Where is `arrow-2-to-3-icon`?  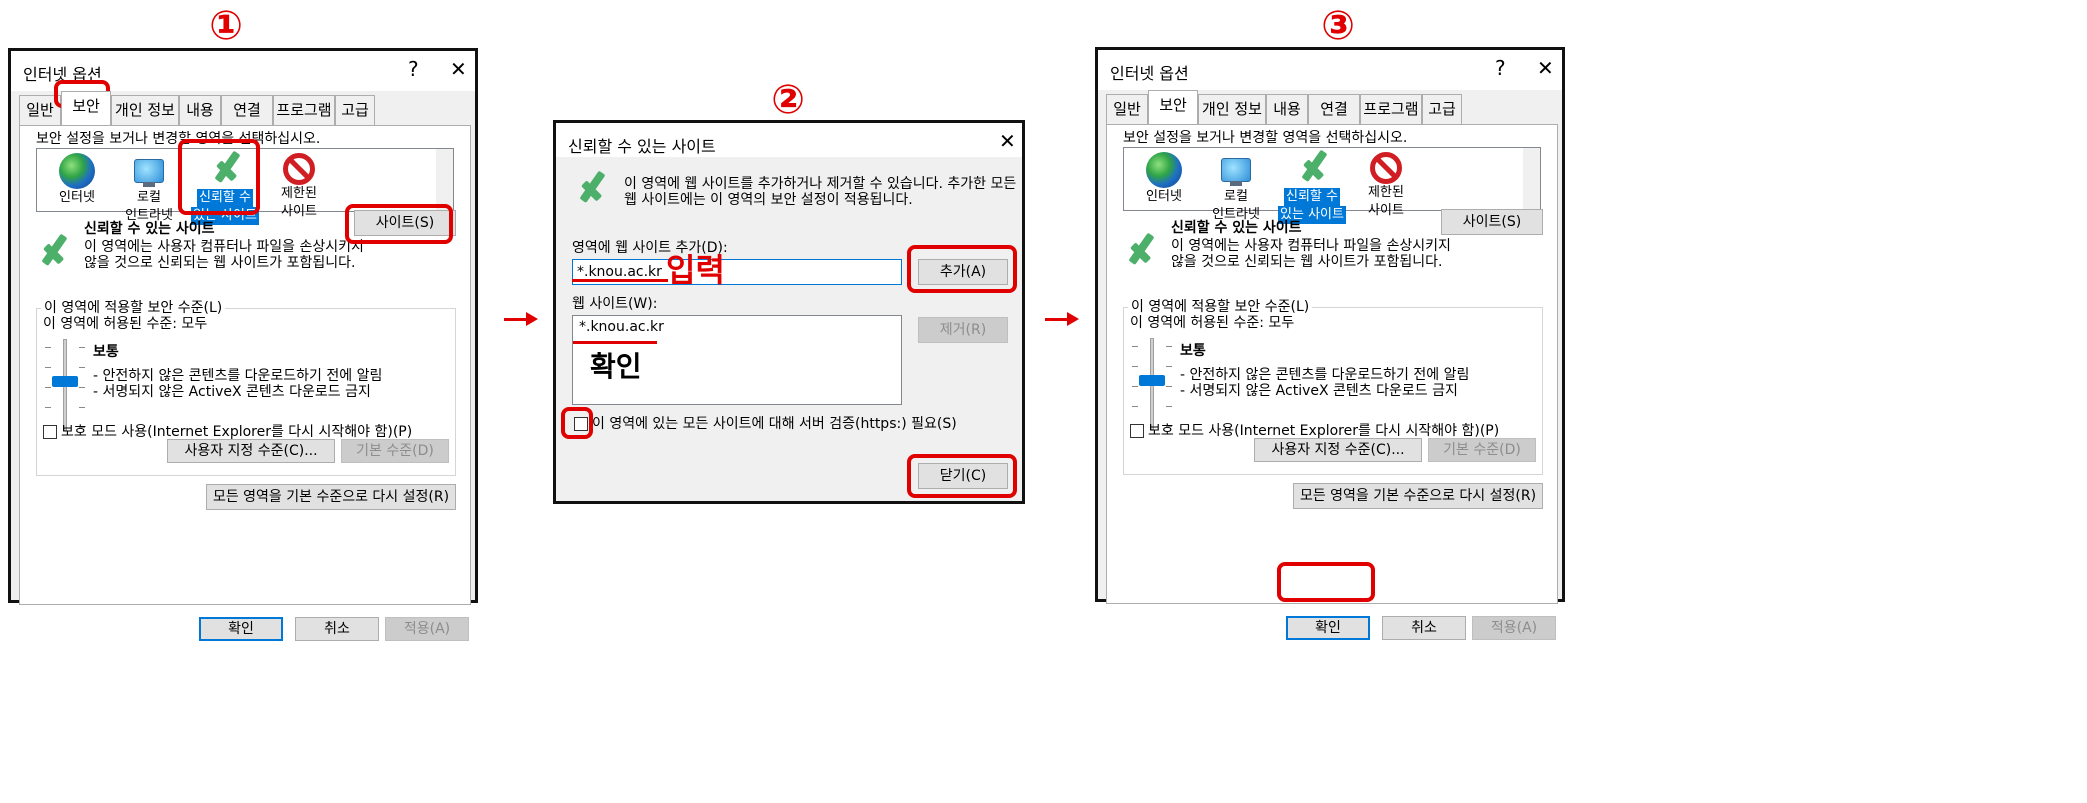
arrow-2-to-3-icon is located at coordinates (1062, 319).